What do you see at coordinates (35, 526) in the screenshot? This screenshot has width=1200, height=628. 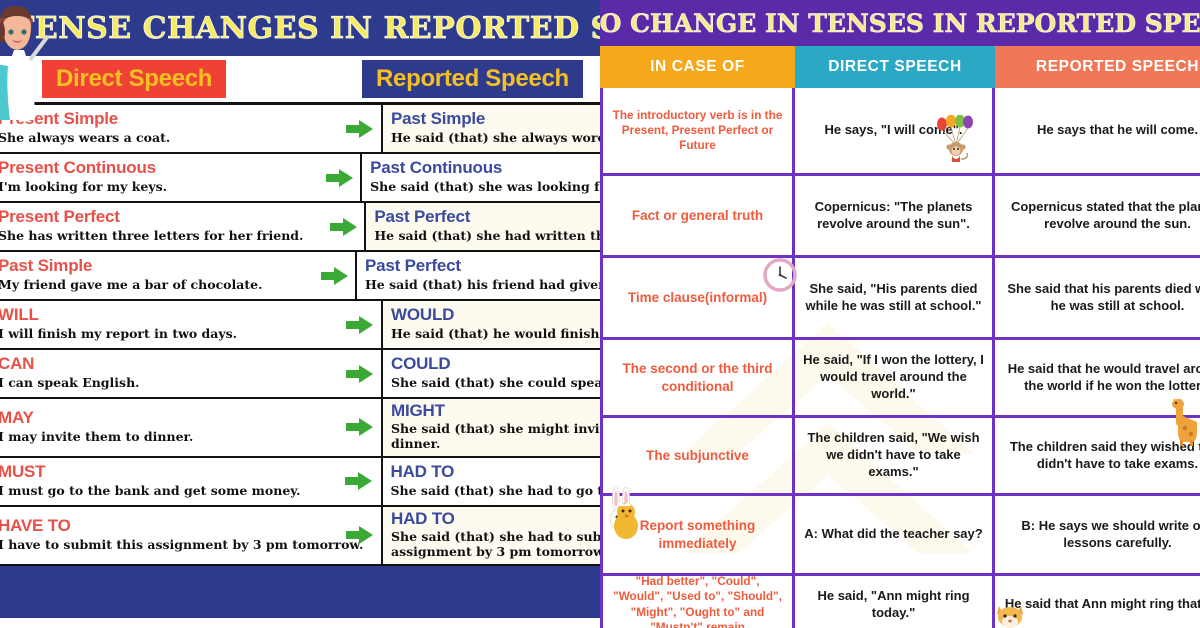 I see `direct-tense-label: HAVE TO` at bounding box center [35, 526].